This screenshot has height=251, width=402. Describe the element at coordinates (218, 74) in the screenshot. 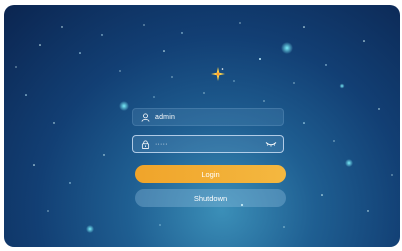

I see `star-logo-icon` at that location.